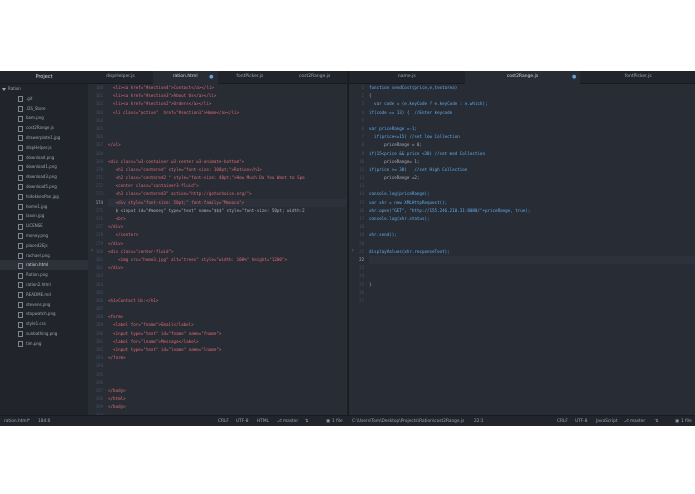 The height and width of the screenshot is (494, 695). What do you see at coordinates (44, 295) in the screenshot?
I see `tree-file-item: README.md` at bounding box center [44, 295].